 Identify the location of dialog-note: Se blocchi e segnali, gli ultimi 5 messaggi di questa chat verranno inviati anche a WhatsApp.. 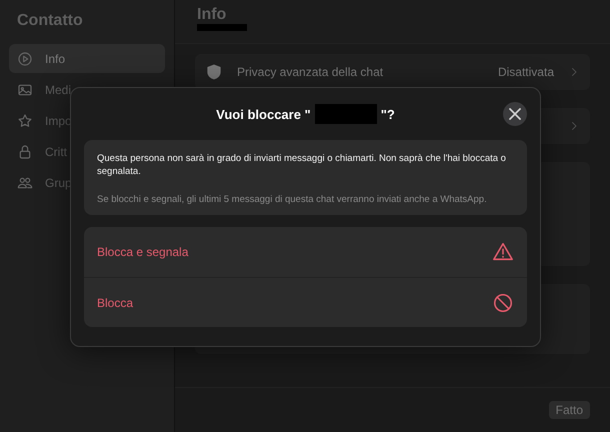
(292, 199).